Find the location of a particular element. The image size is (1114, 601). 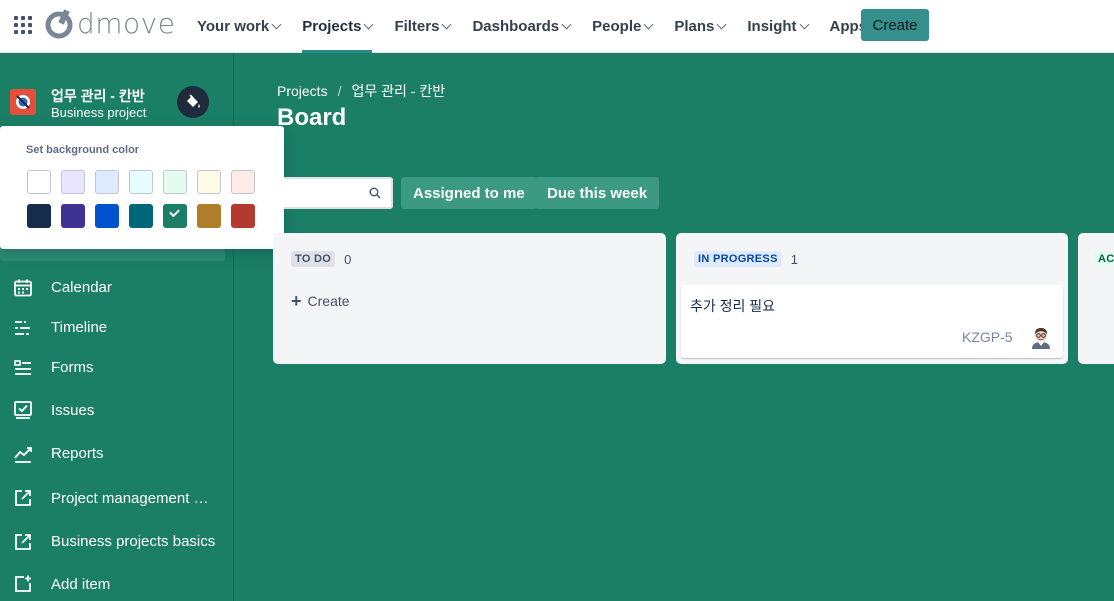

nav-insight: Insight is located at coordinates (777, 26).